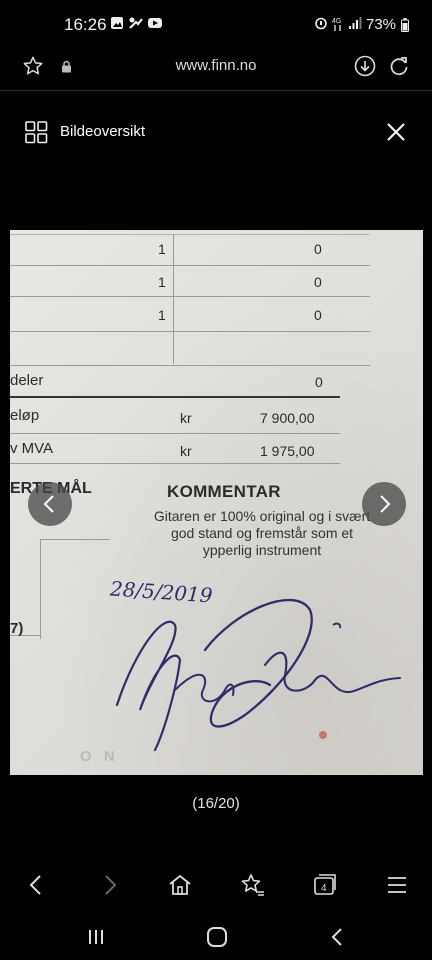  I want to click on svg-text: 4, so click(324, 888).